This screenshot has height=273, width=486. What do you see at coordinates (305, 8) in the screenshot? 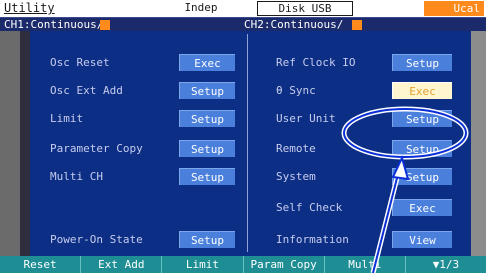
I see `storage-indicator: Disk USB` at bounding box center [305, 8].